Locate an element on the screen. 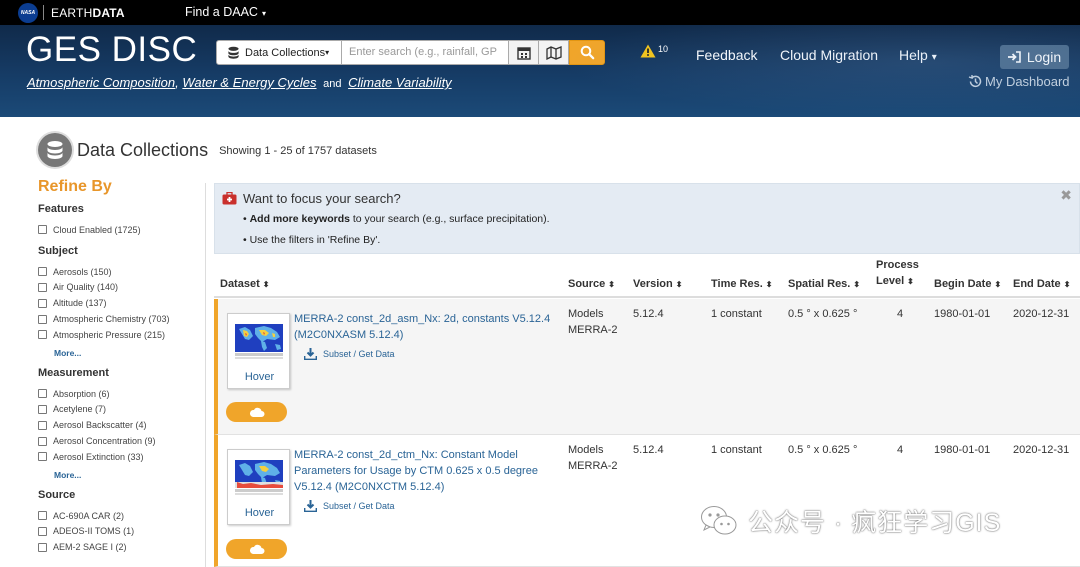  login-label: Login is located at coordinates (1044, 57).